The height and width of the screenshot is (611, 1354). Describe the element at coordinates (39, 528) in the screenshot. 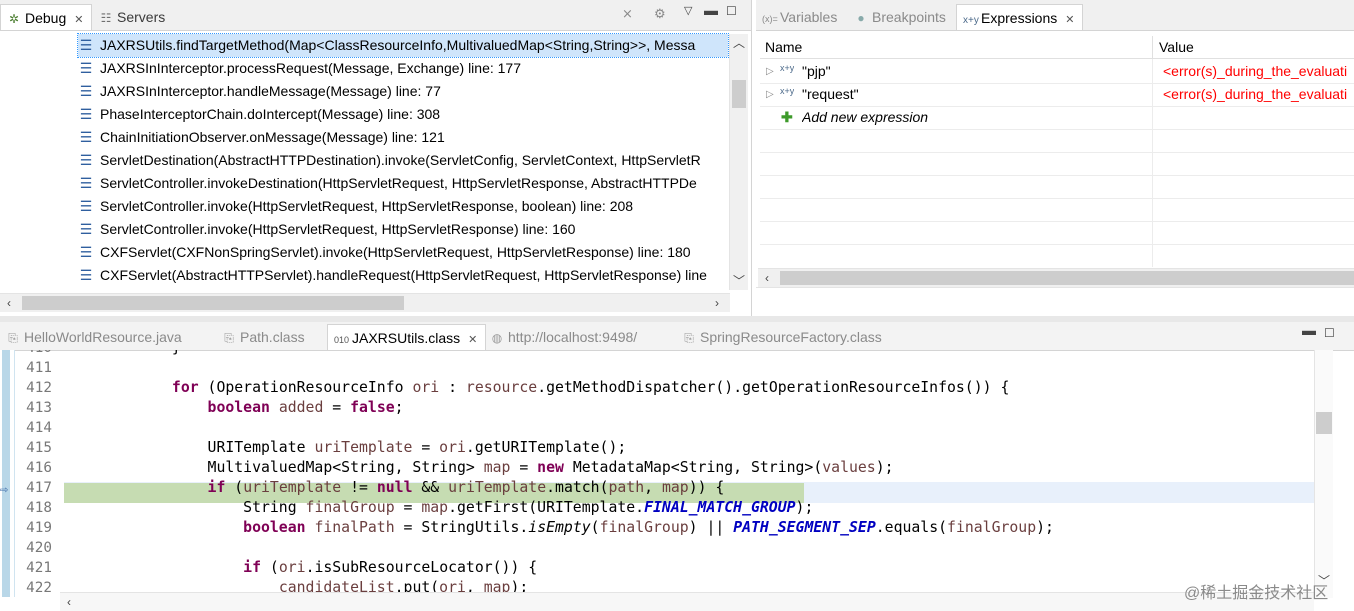

I see `line-number: 419` at that location.